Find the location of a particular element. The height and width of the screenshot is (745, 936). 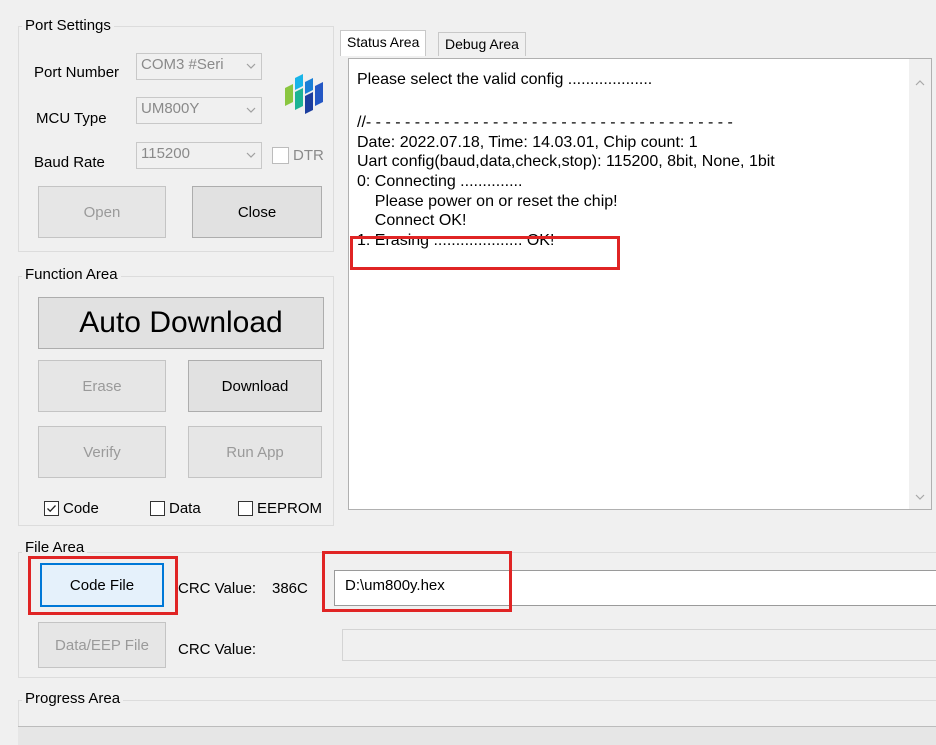

progress-bar is located at coordinates (477, 735).